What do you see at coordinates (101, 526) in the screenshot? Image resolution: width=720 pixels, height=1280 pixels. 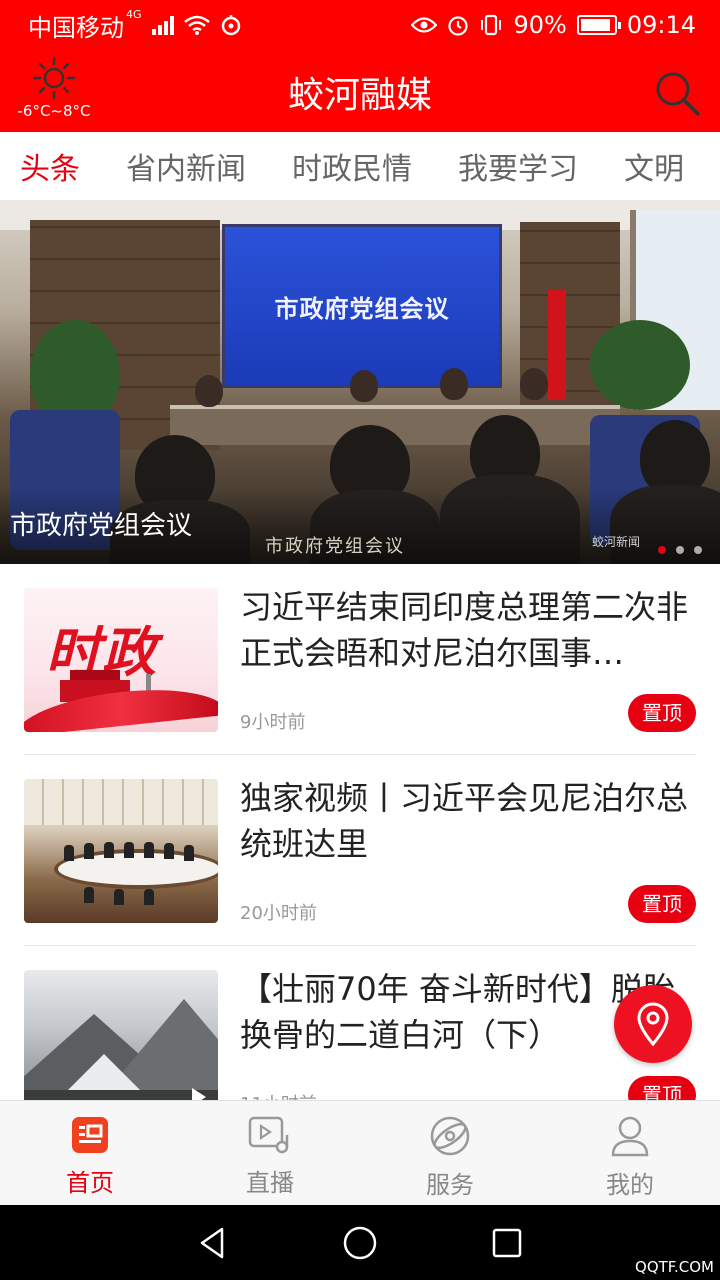 I see `banner-caption: 市政府党组会议` at bounding box center [101, 526].